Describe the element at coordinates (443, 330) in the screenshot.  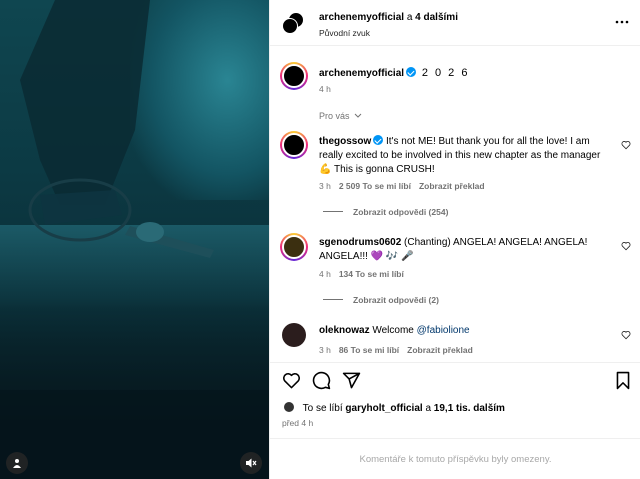
I see `comment-mention: @fabiolione` at that location.